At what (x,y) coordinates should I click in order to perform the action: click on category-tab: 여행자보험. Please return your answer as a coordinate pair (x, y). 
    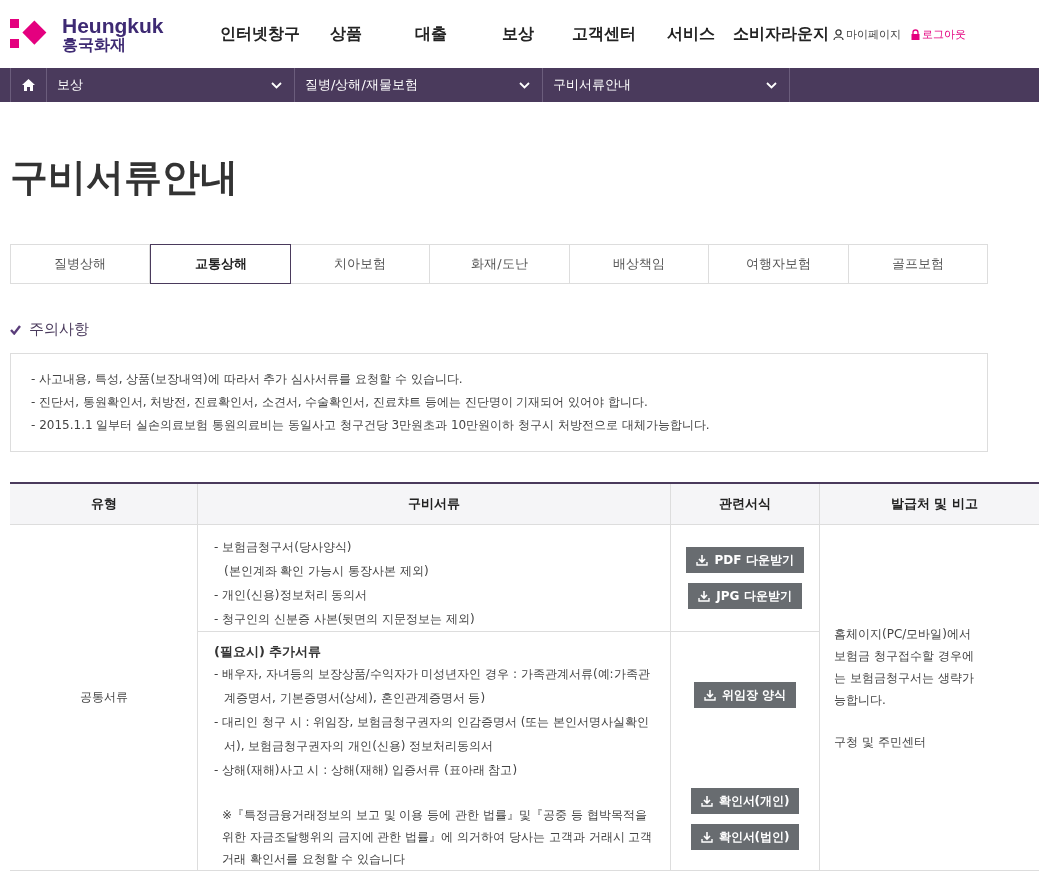
    Looking at the image, I should click on (779, 264).